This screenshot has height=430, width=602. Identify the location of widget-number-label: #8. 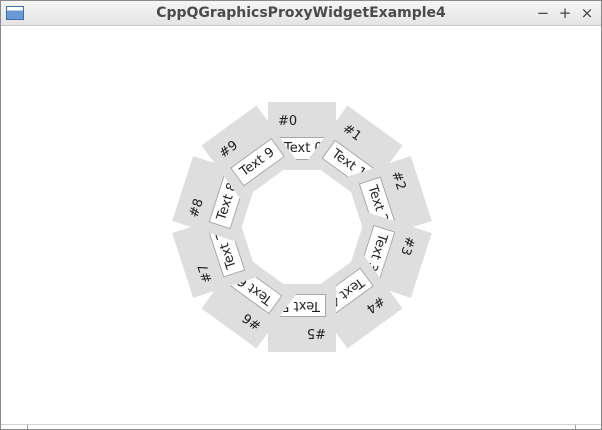
(197, 208).